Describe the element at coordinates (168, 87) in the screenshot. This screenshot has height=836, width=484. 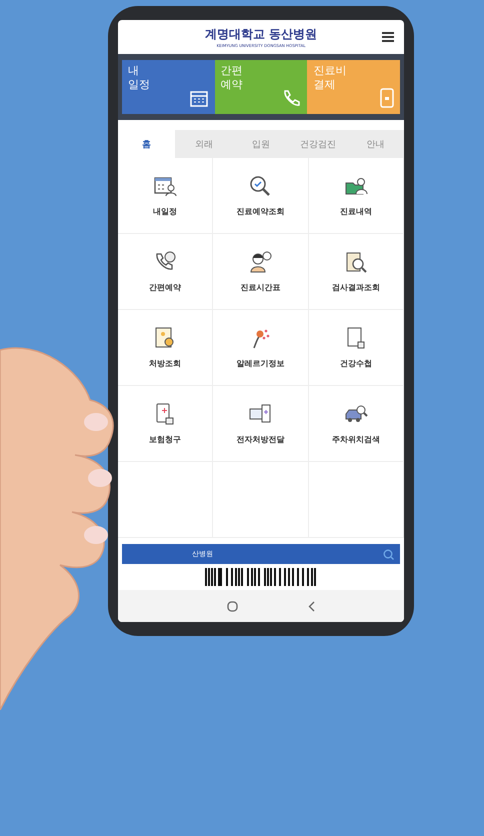
I see `quick-tile: 내 일정` at that location.